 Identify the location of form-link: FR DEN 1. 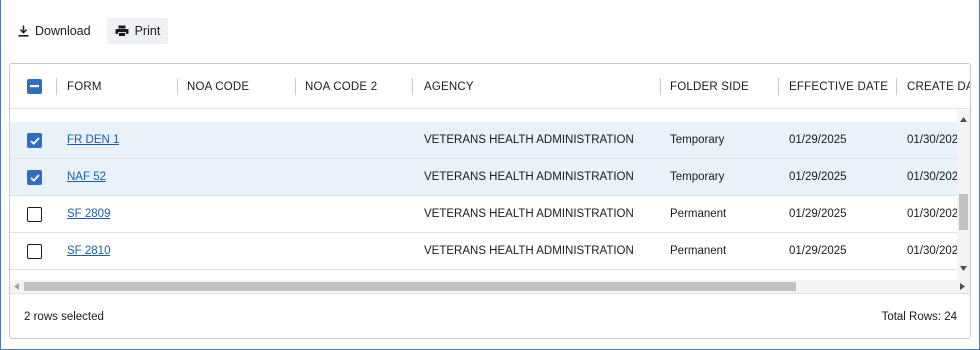
(93, 140).